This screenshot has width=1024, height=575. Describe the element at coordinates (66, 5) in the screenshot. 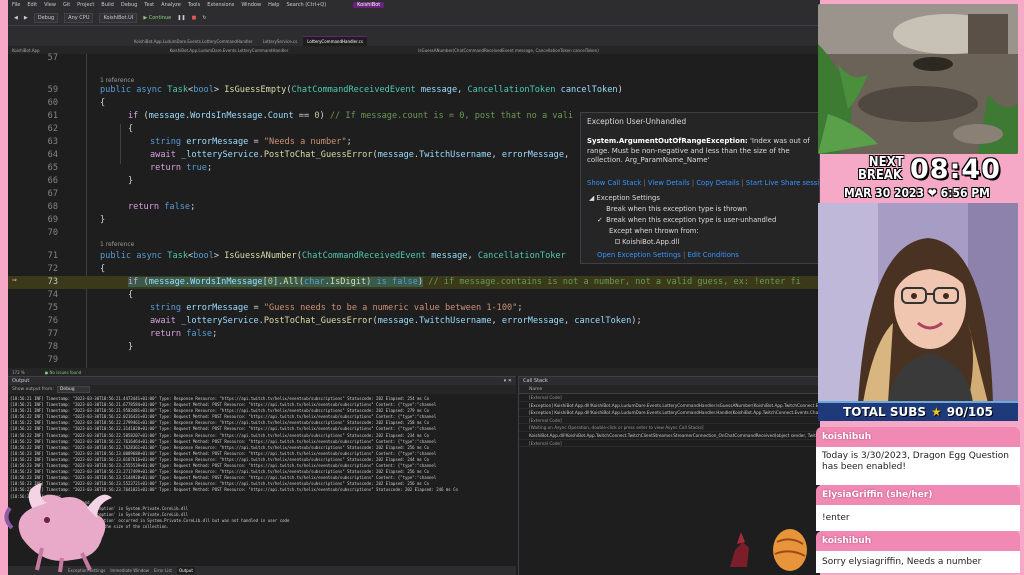

I see `menu-git: Git` at that location.